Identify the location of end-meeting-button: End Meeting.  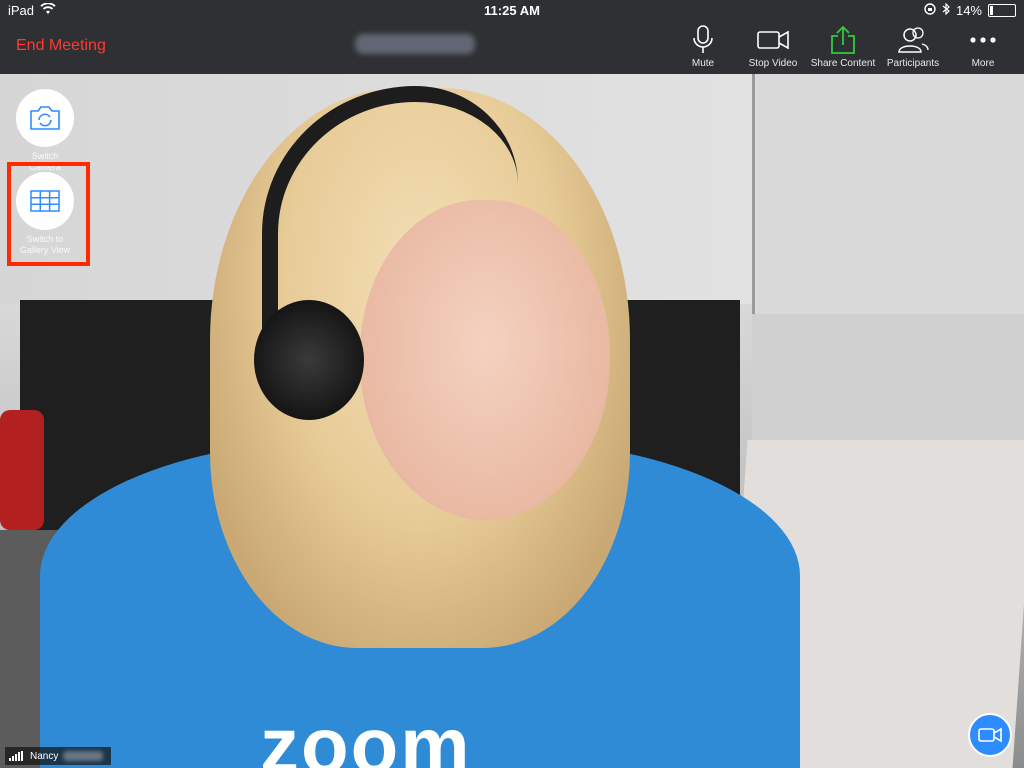
(61, 46).